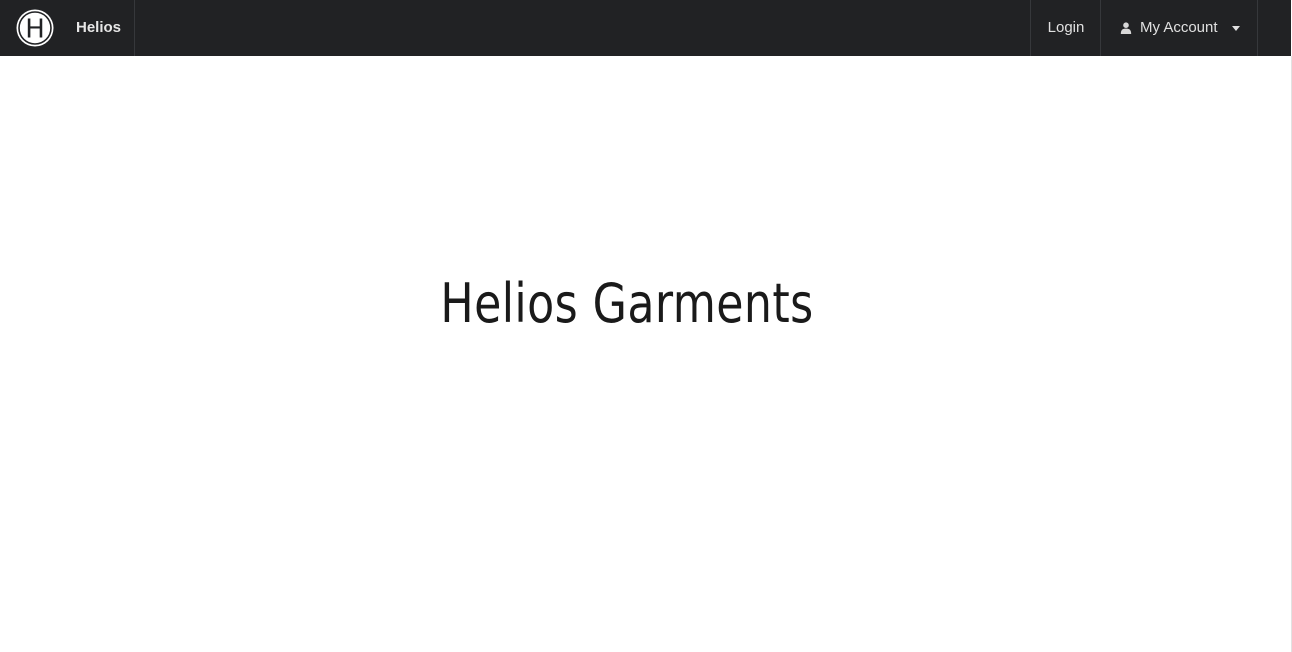  Describe the element at coordinates (627, 303) in the screenshot. I see `hero-title: Helios Garments` at that location.